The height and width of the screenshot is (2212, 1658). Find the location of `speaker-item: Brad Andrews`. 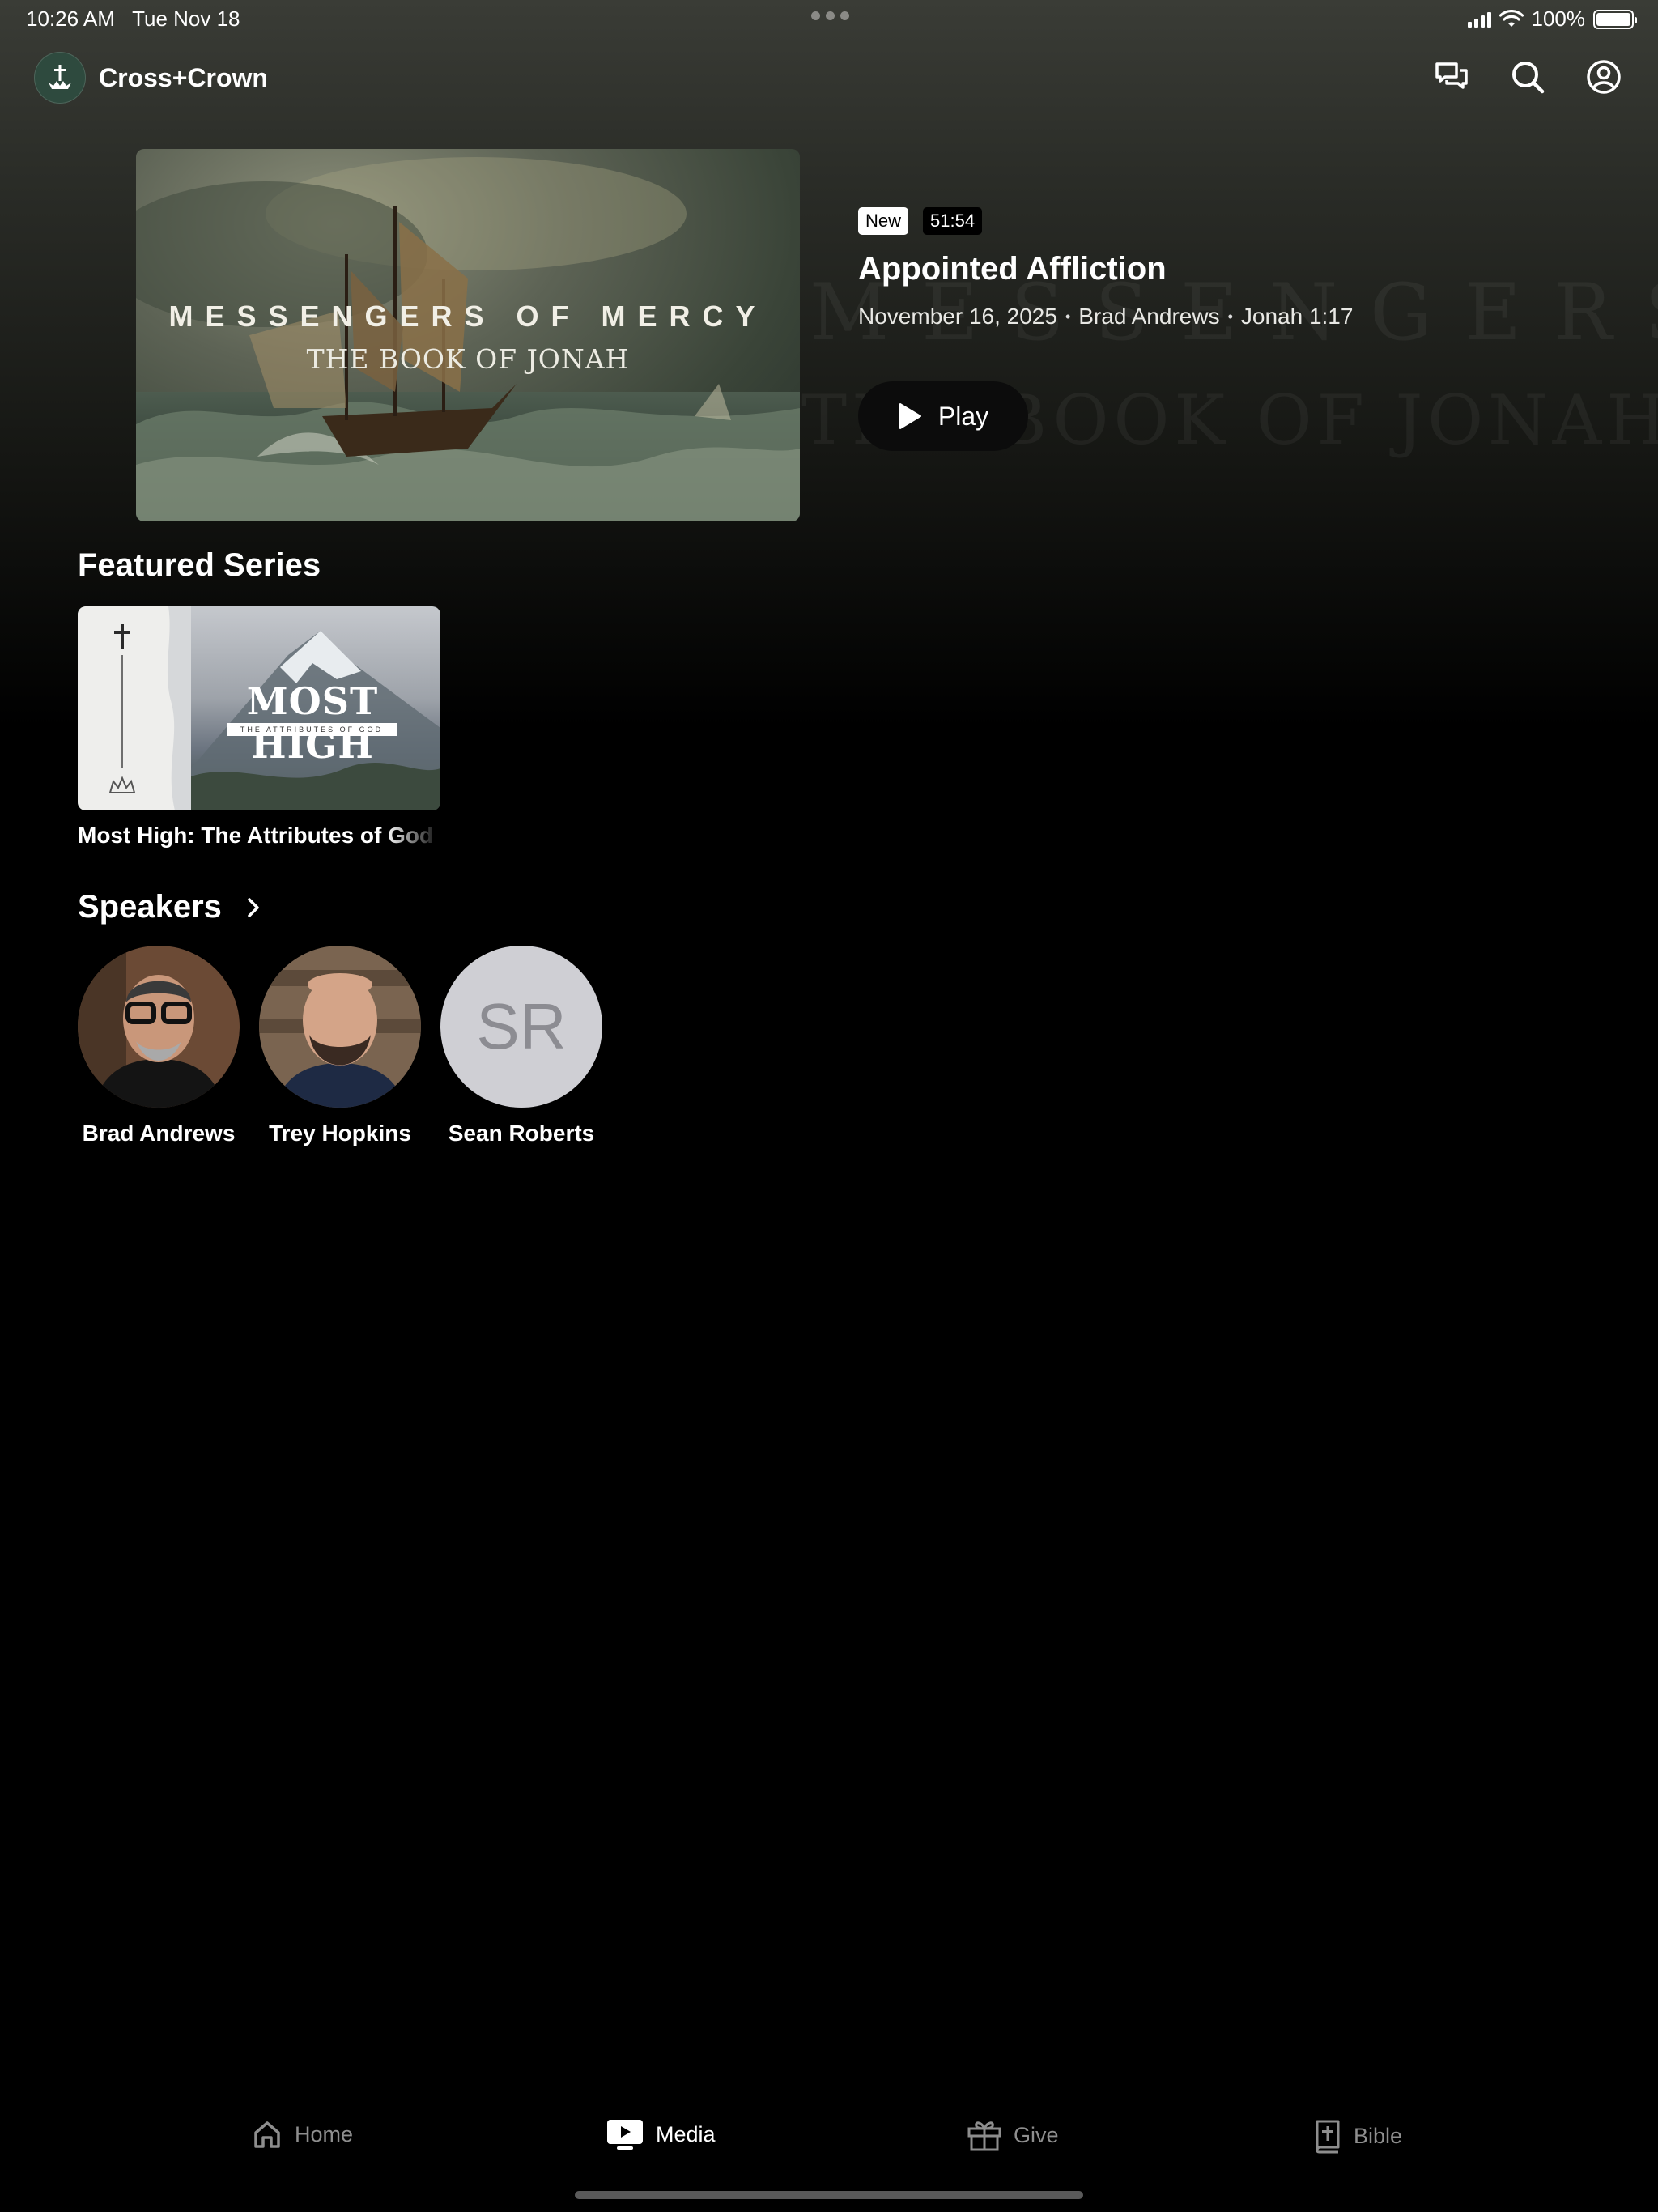

speaker-item: Brad Andrews is located at coordinates (159, 1046).